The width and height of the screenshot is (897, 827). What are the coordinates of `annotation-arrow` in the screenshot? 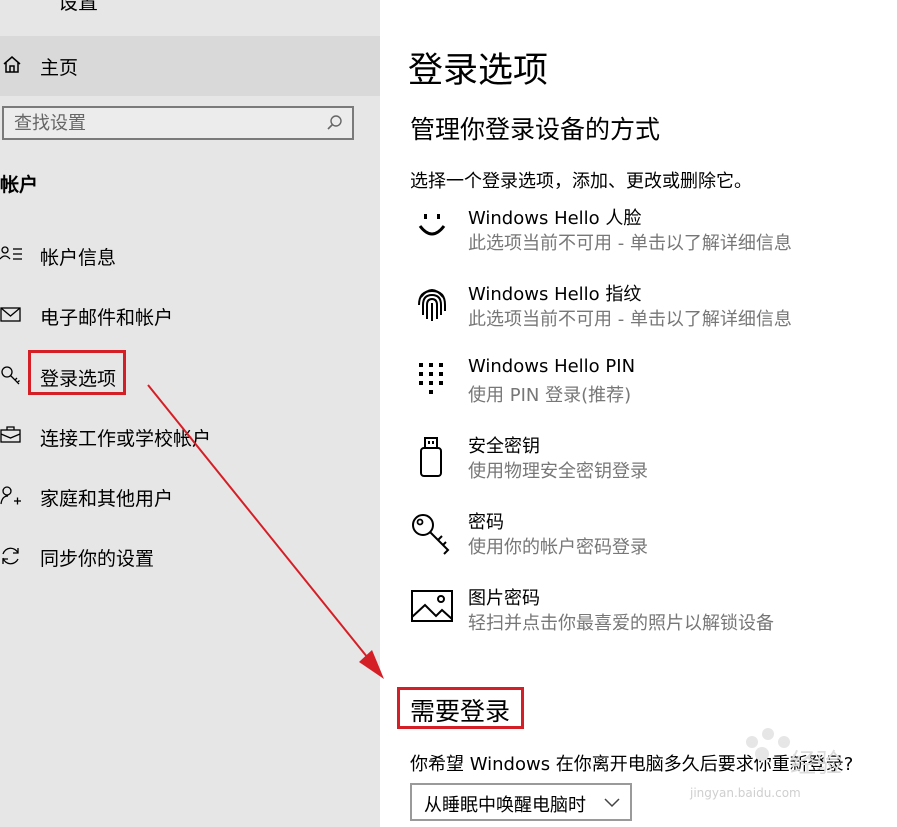 It's located at (265, 531).